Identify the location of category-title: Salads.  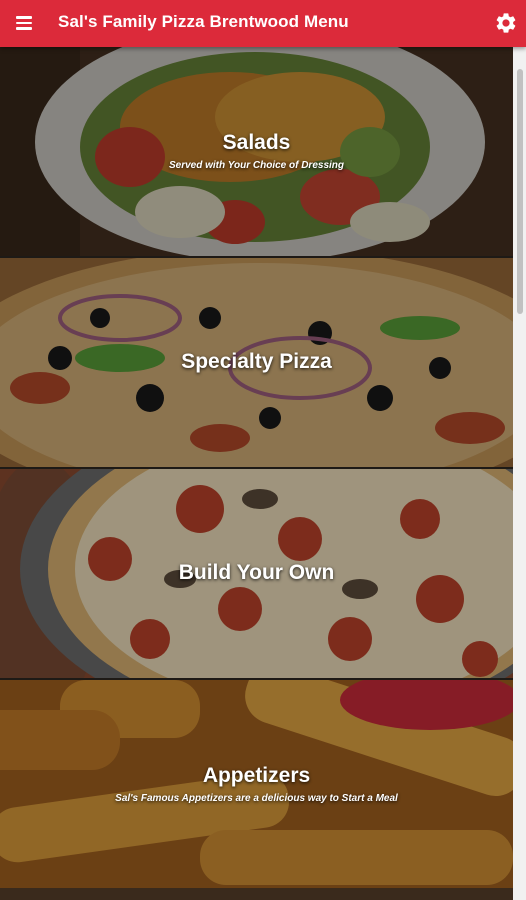
(256, 142).